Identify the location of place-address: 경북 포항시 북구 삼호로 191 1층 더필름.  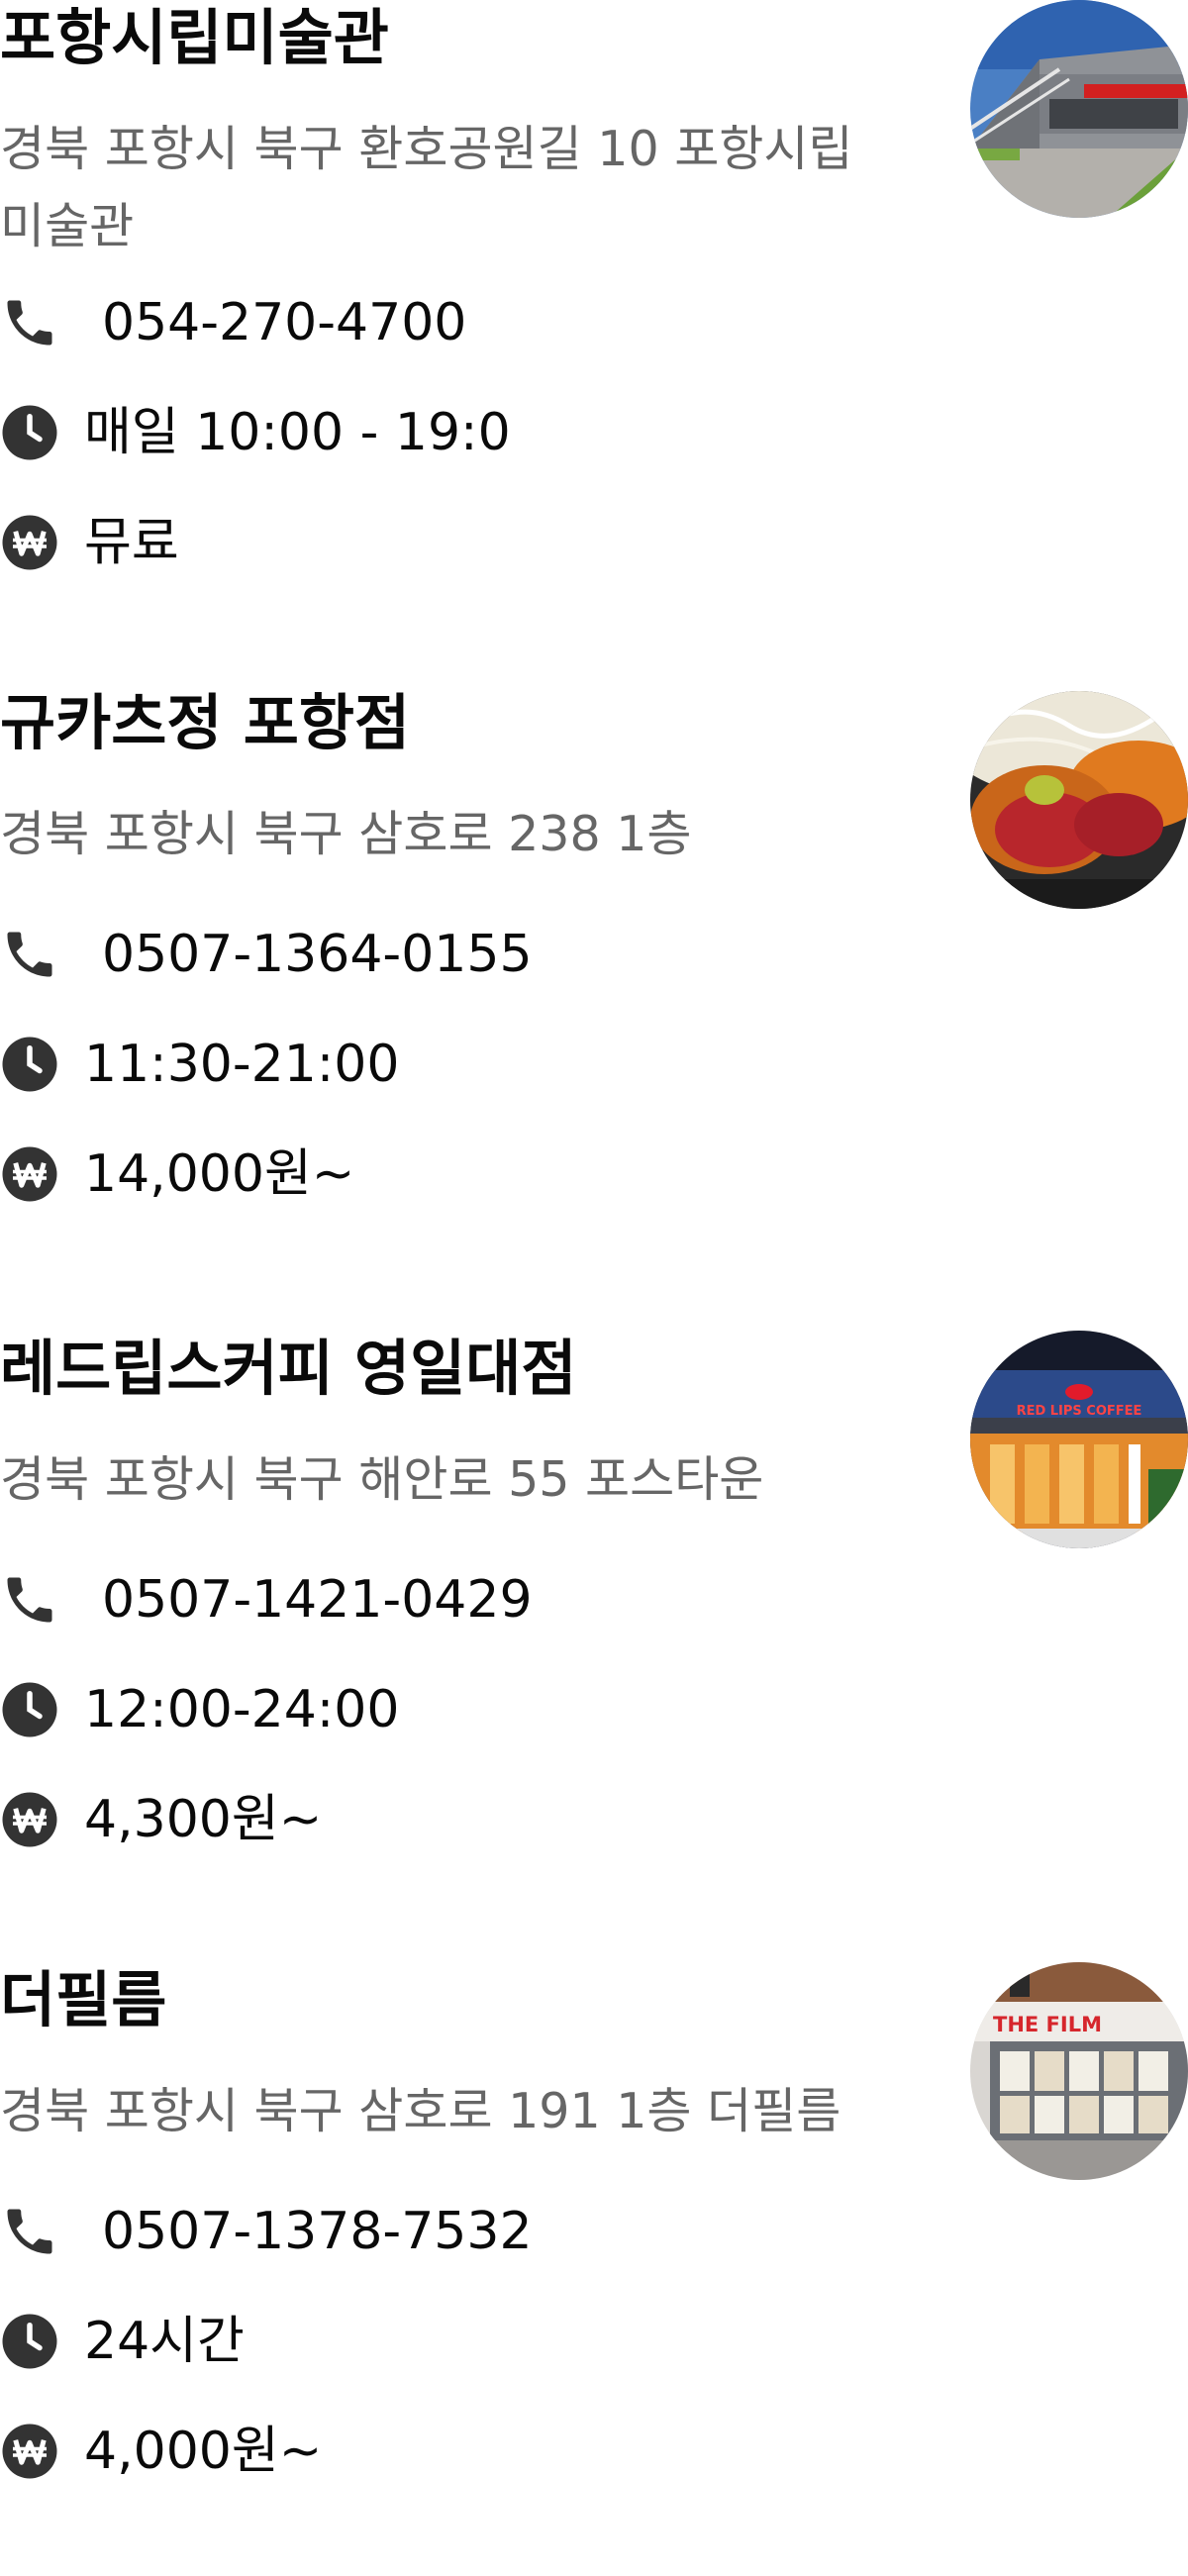
(421, 2111).